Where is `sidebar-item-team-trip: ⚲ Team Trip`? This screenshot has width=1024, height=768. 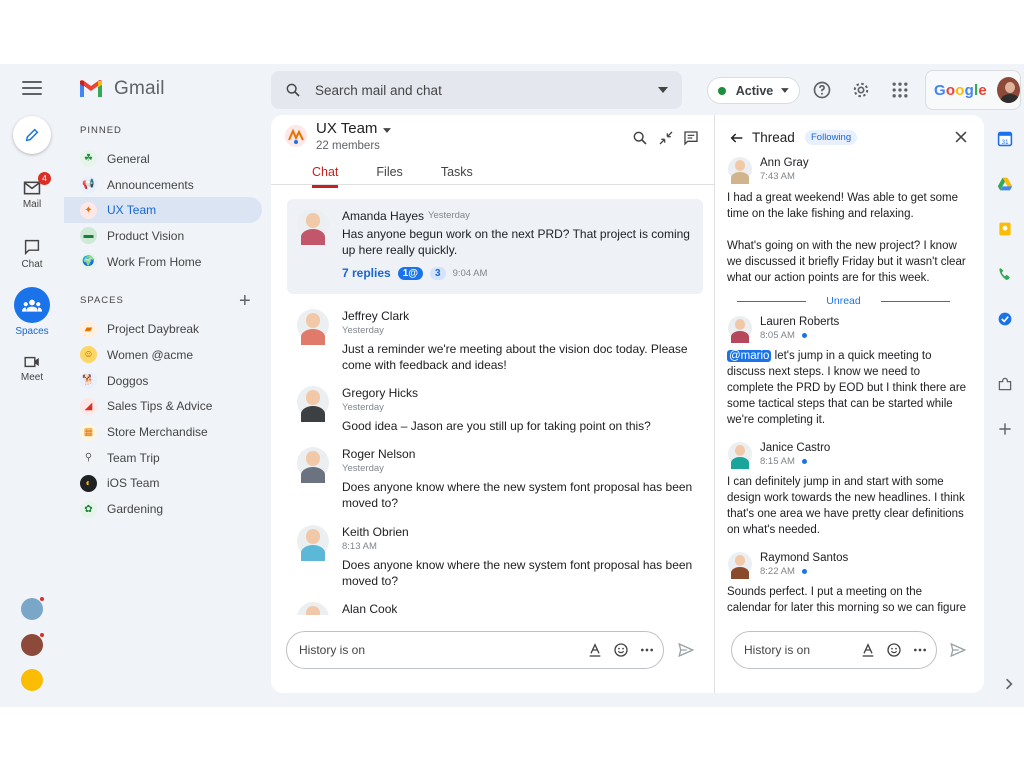
sidebar-item-team-trip: ⚲ Team Trip is located at coordinates (163, 458).